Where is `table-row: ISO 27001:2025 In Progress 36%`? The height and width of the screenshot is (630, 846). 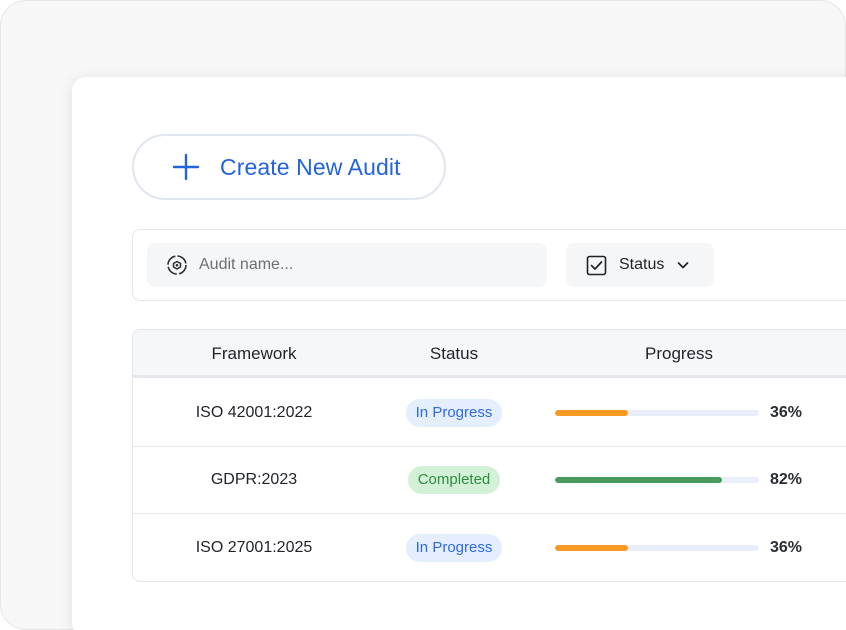 table-row: ISO 27001:2025 In Progress 36% is located at coordinates (489, 547).